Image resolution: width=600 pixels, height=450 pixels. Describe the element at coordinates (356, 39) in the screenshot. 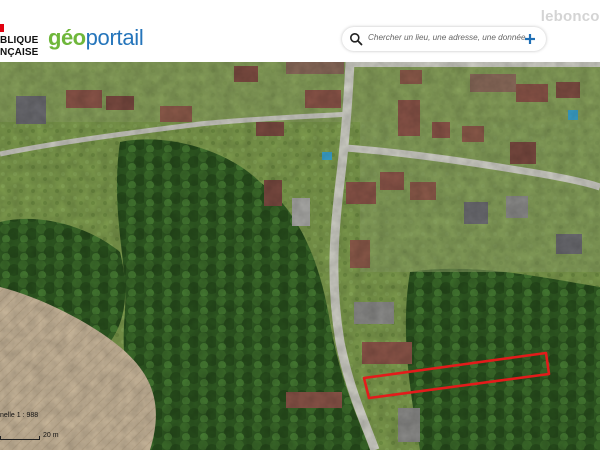

I see `search-icon` at that location.